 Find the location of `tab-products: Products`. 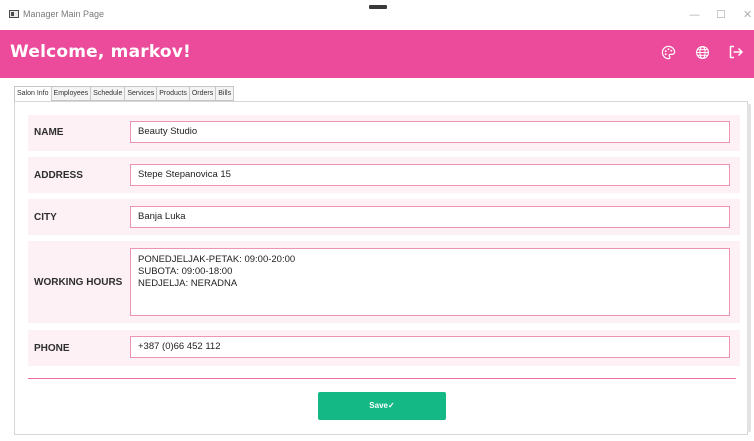

tab-products: Products is located at coordinates (173, 93).